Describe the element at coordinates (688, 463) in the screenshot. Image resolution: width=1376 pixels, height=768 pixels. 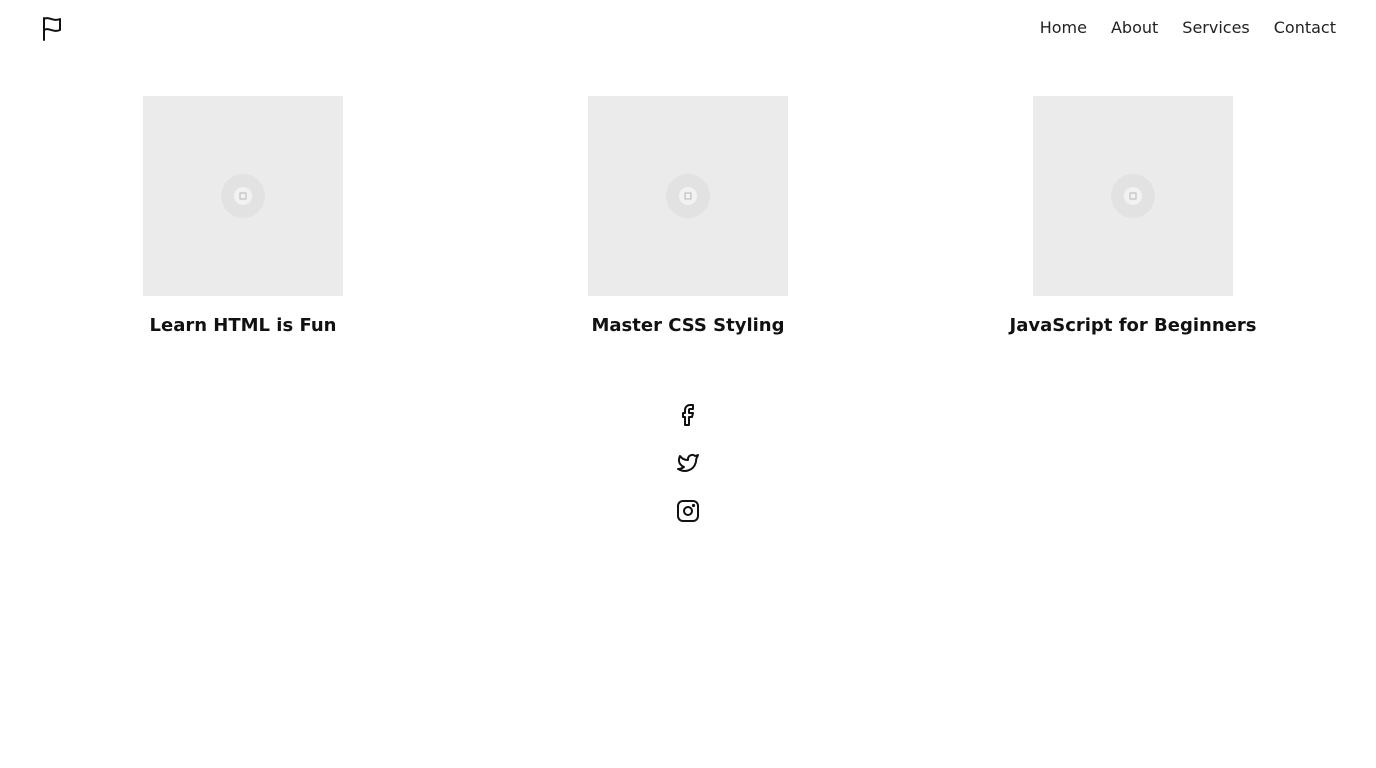
I see `twitter-icon` at that location.